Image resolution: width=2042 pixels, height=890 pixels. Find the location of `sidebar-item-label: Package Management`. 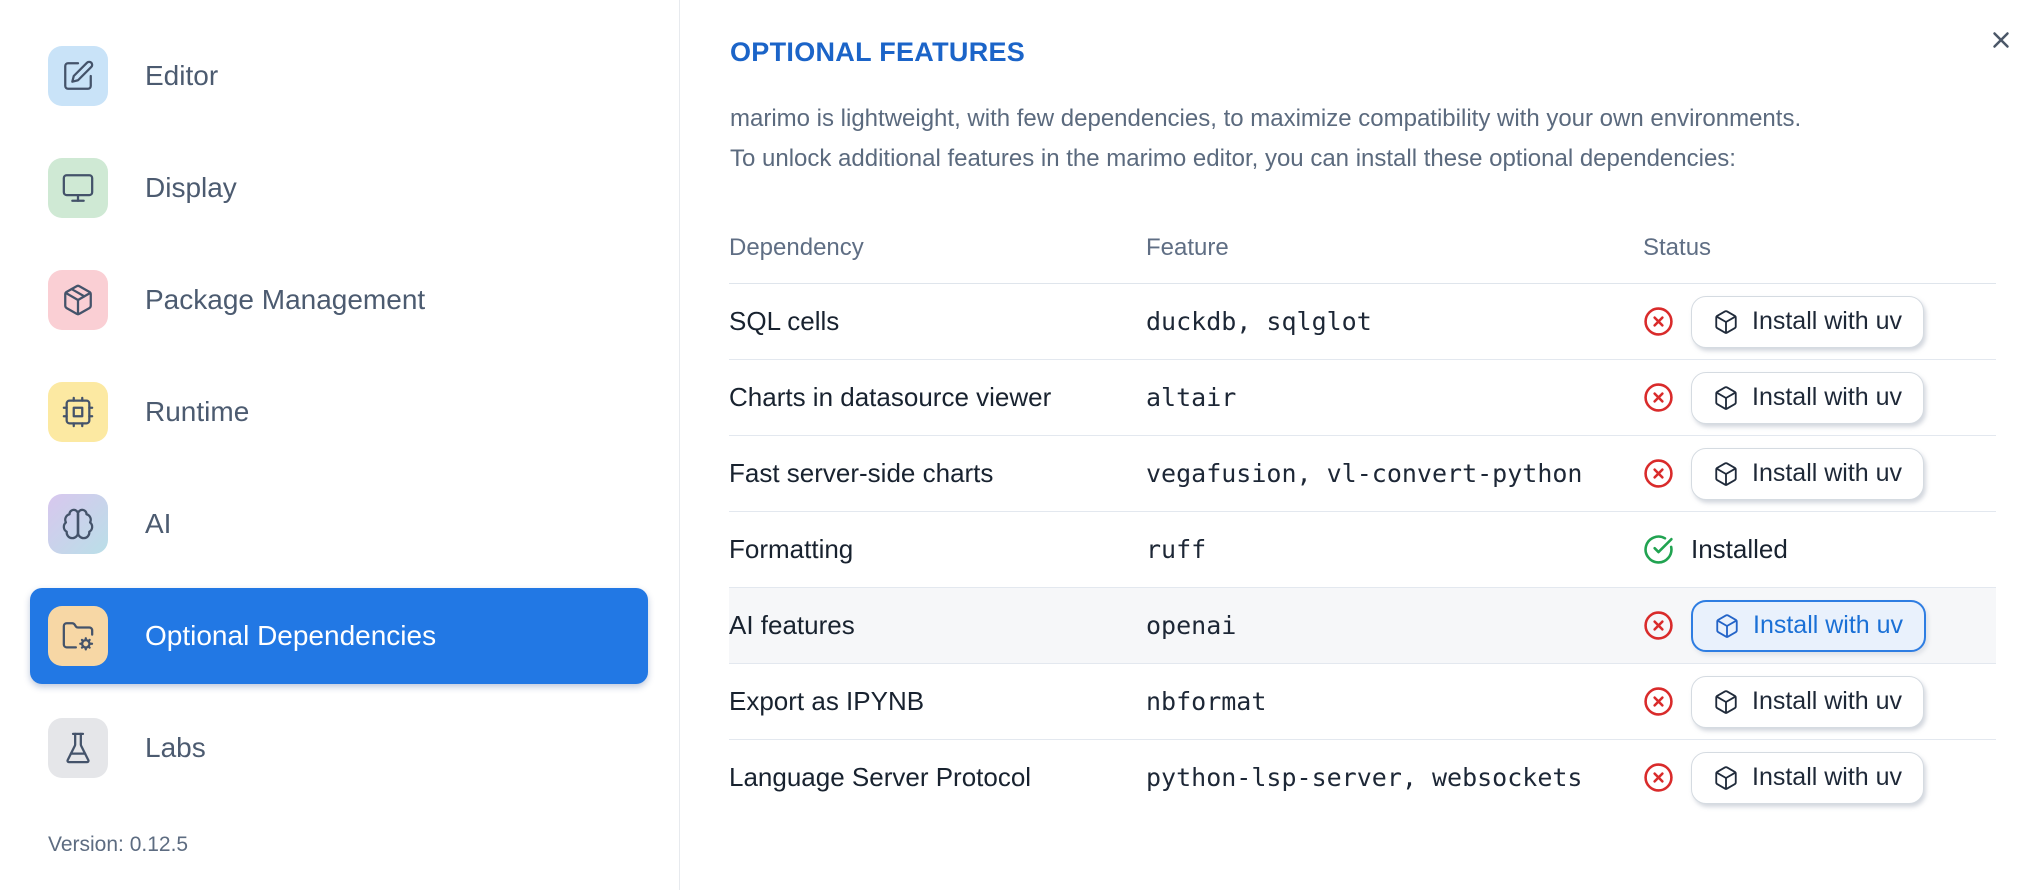

sidebar-item-label: Package Management is located at coordinates (285, 299).